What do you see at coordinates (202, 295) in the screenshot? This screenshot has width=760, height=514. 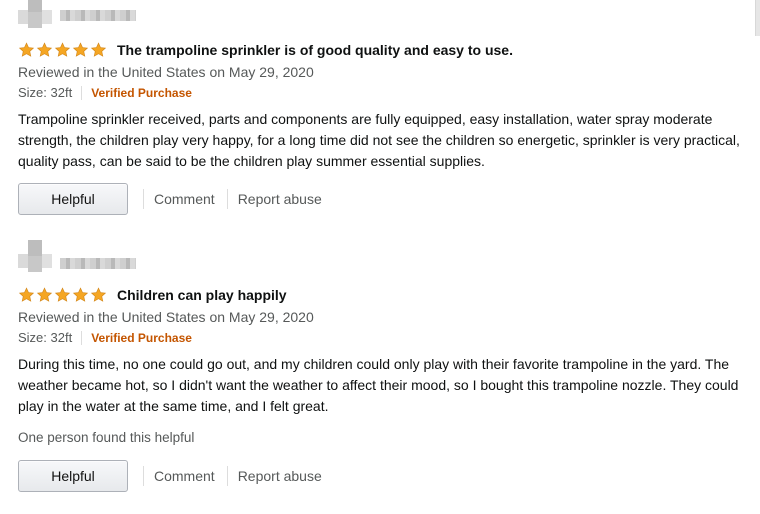 I see `review-title: Children can play happily` at bounding box center [202, 295].